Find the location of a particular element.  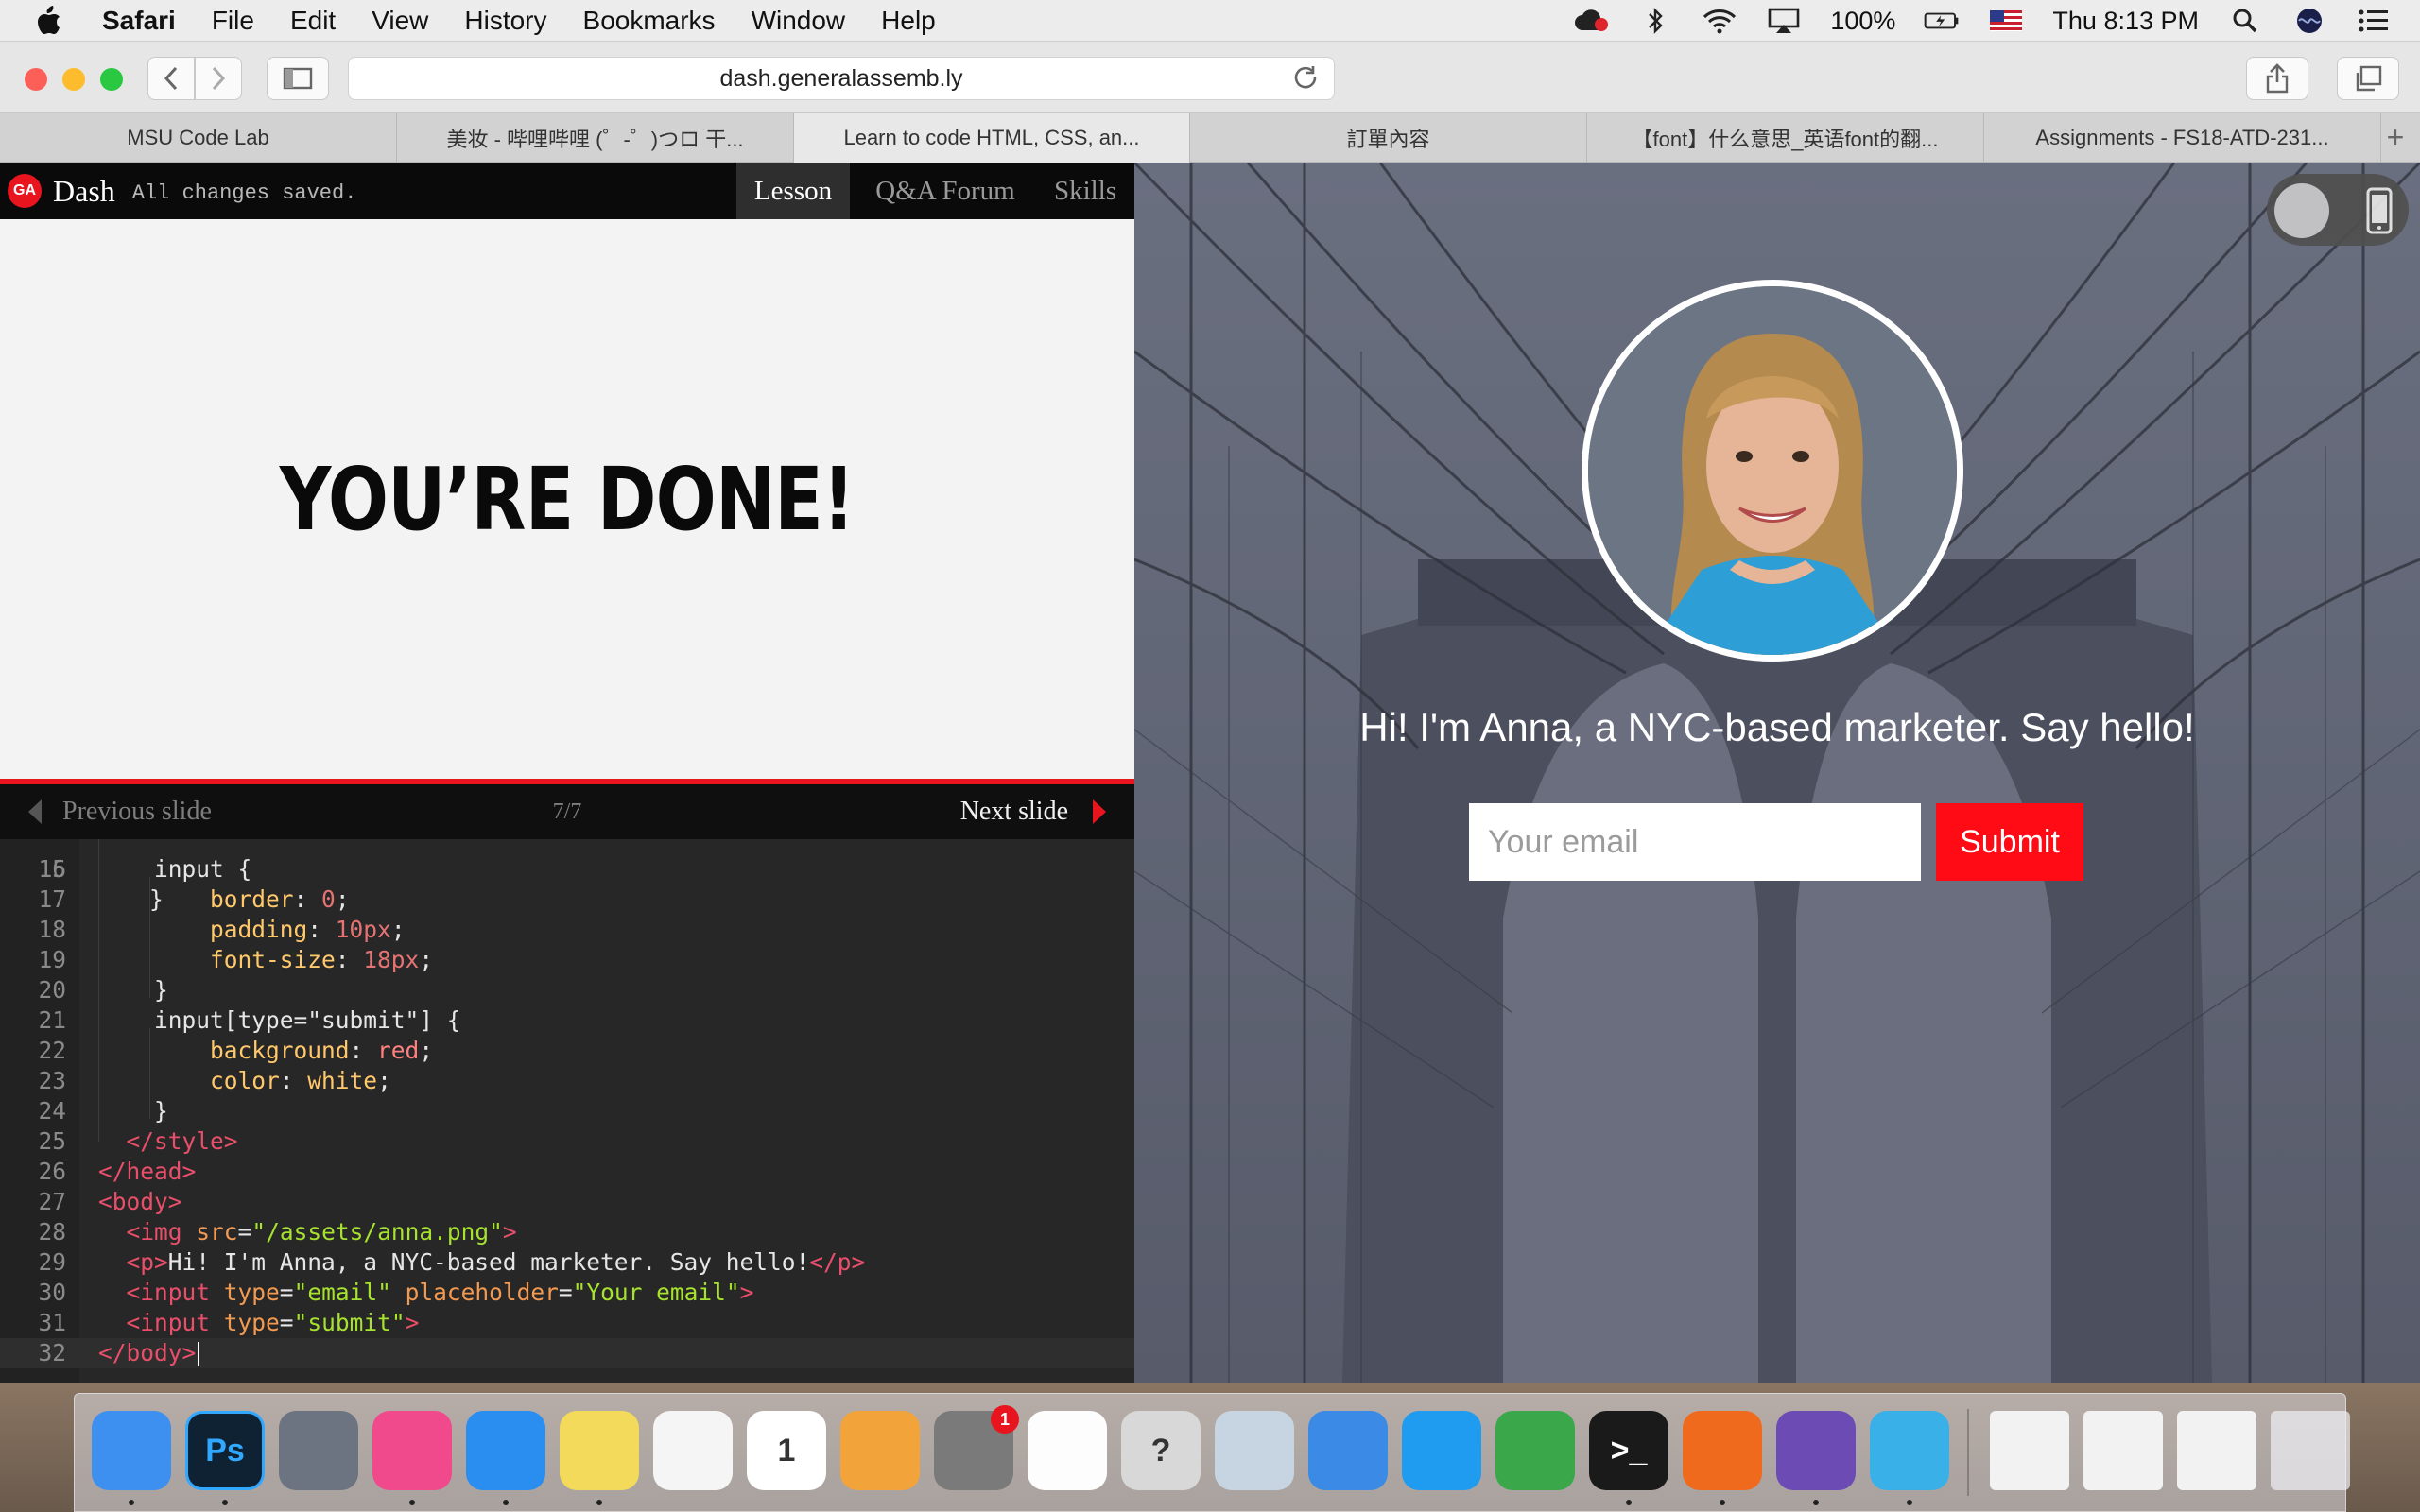

code-text: <img src="/assets/anna.png"> is located at coordinates (321, 1232).